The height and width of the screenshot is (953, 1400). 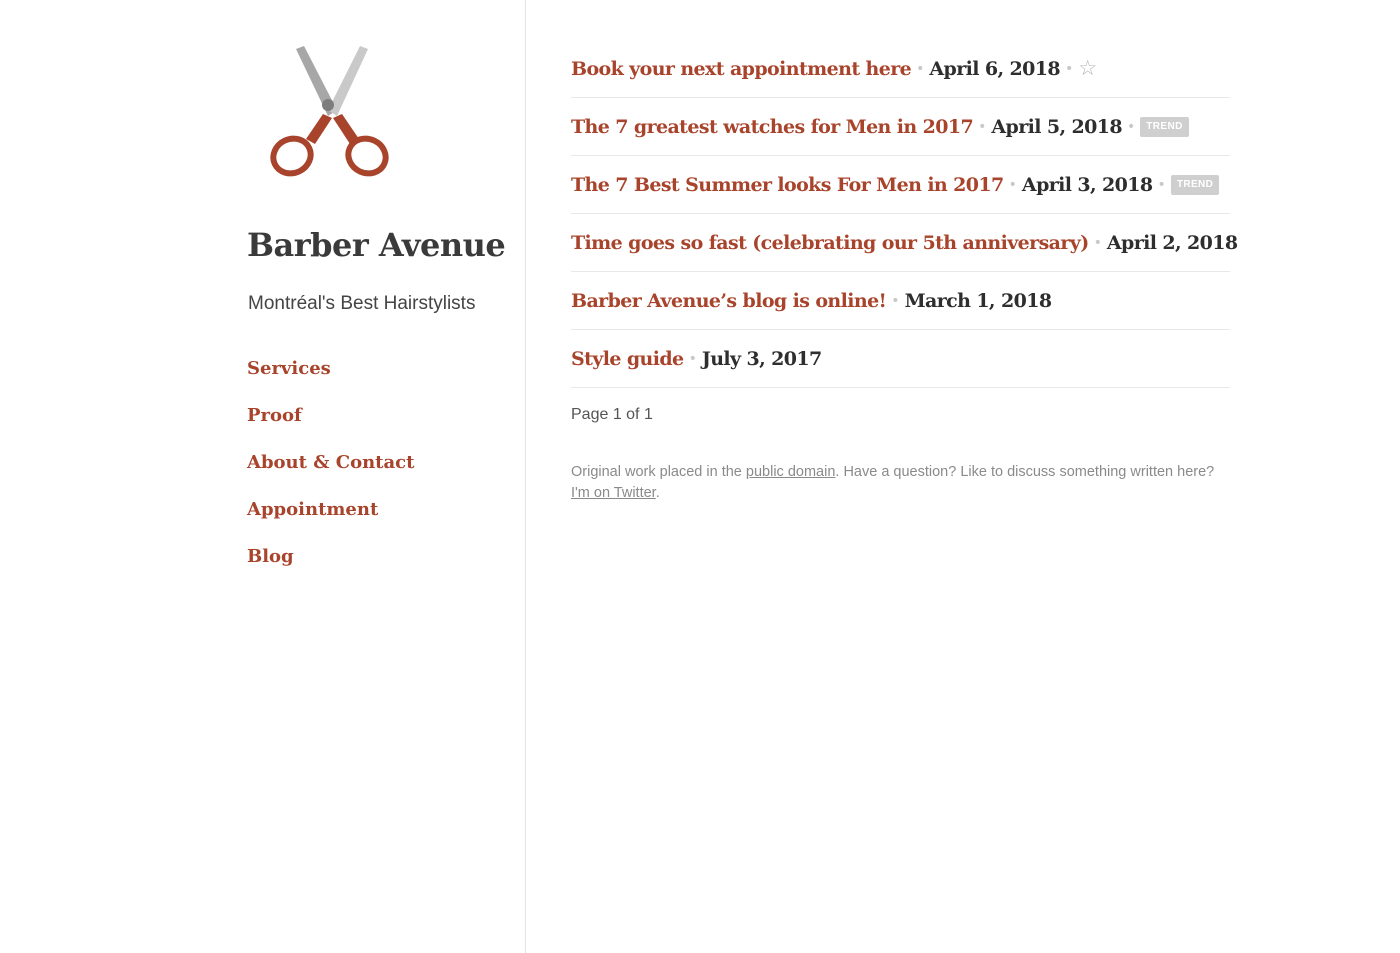 What do you see at coordinates (330, 462) in the screenshot?
I see `nav-link-about-contact: About & Contact` at bounding box center [330, 462].